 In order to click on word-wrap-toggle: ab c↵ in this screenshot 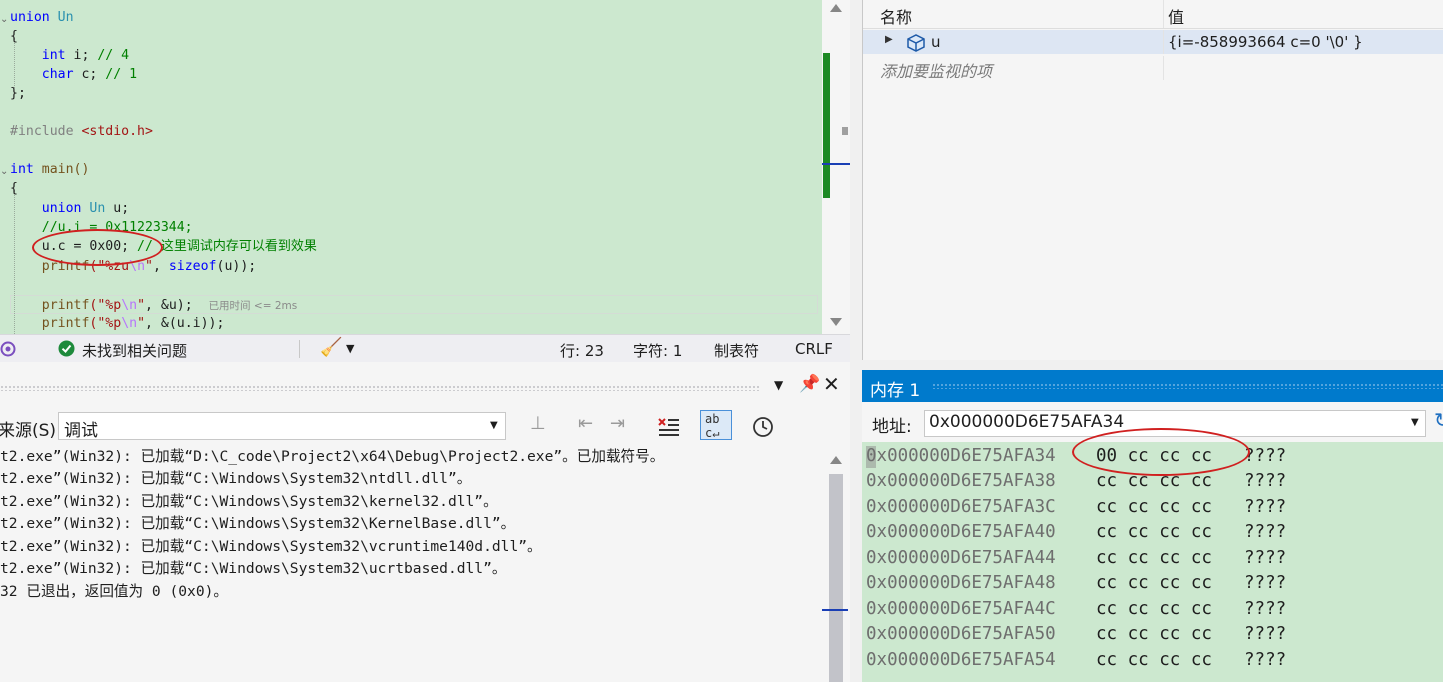, I will do `click(716, 425)`.